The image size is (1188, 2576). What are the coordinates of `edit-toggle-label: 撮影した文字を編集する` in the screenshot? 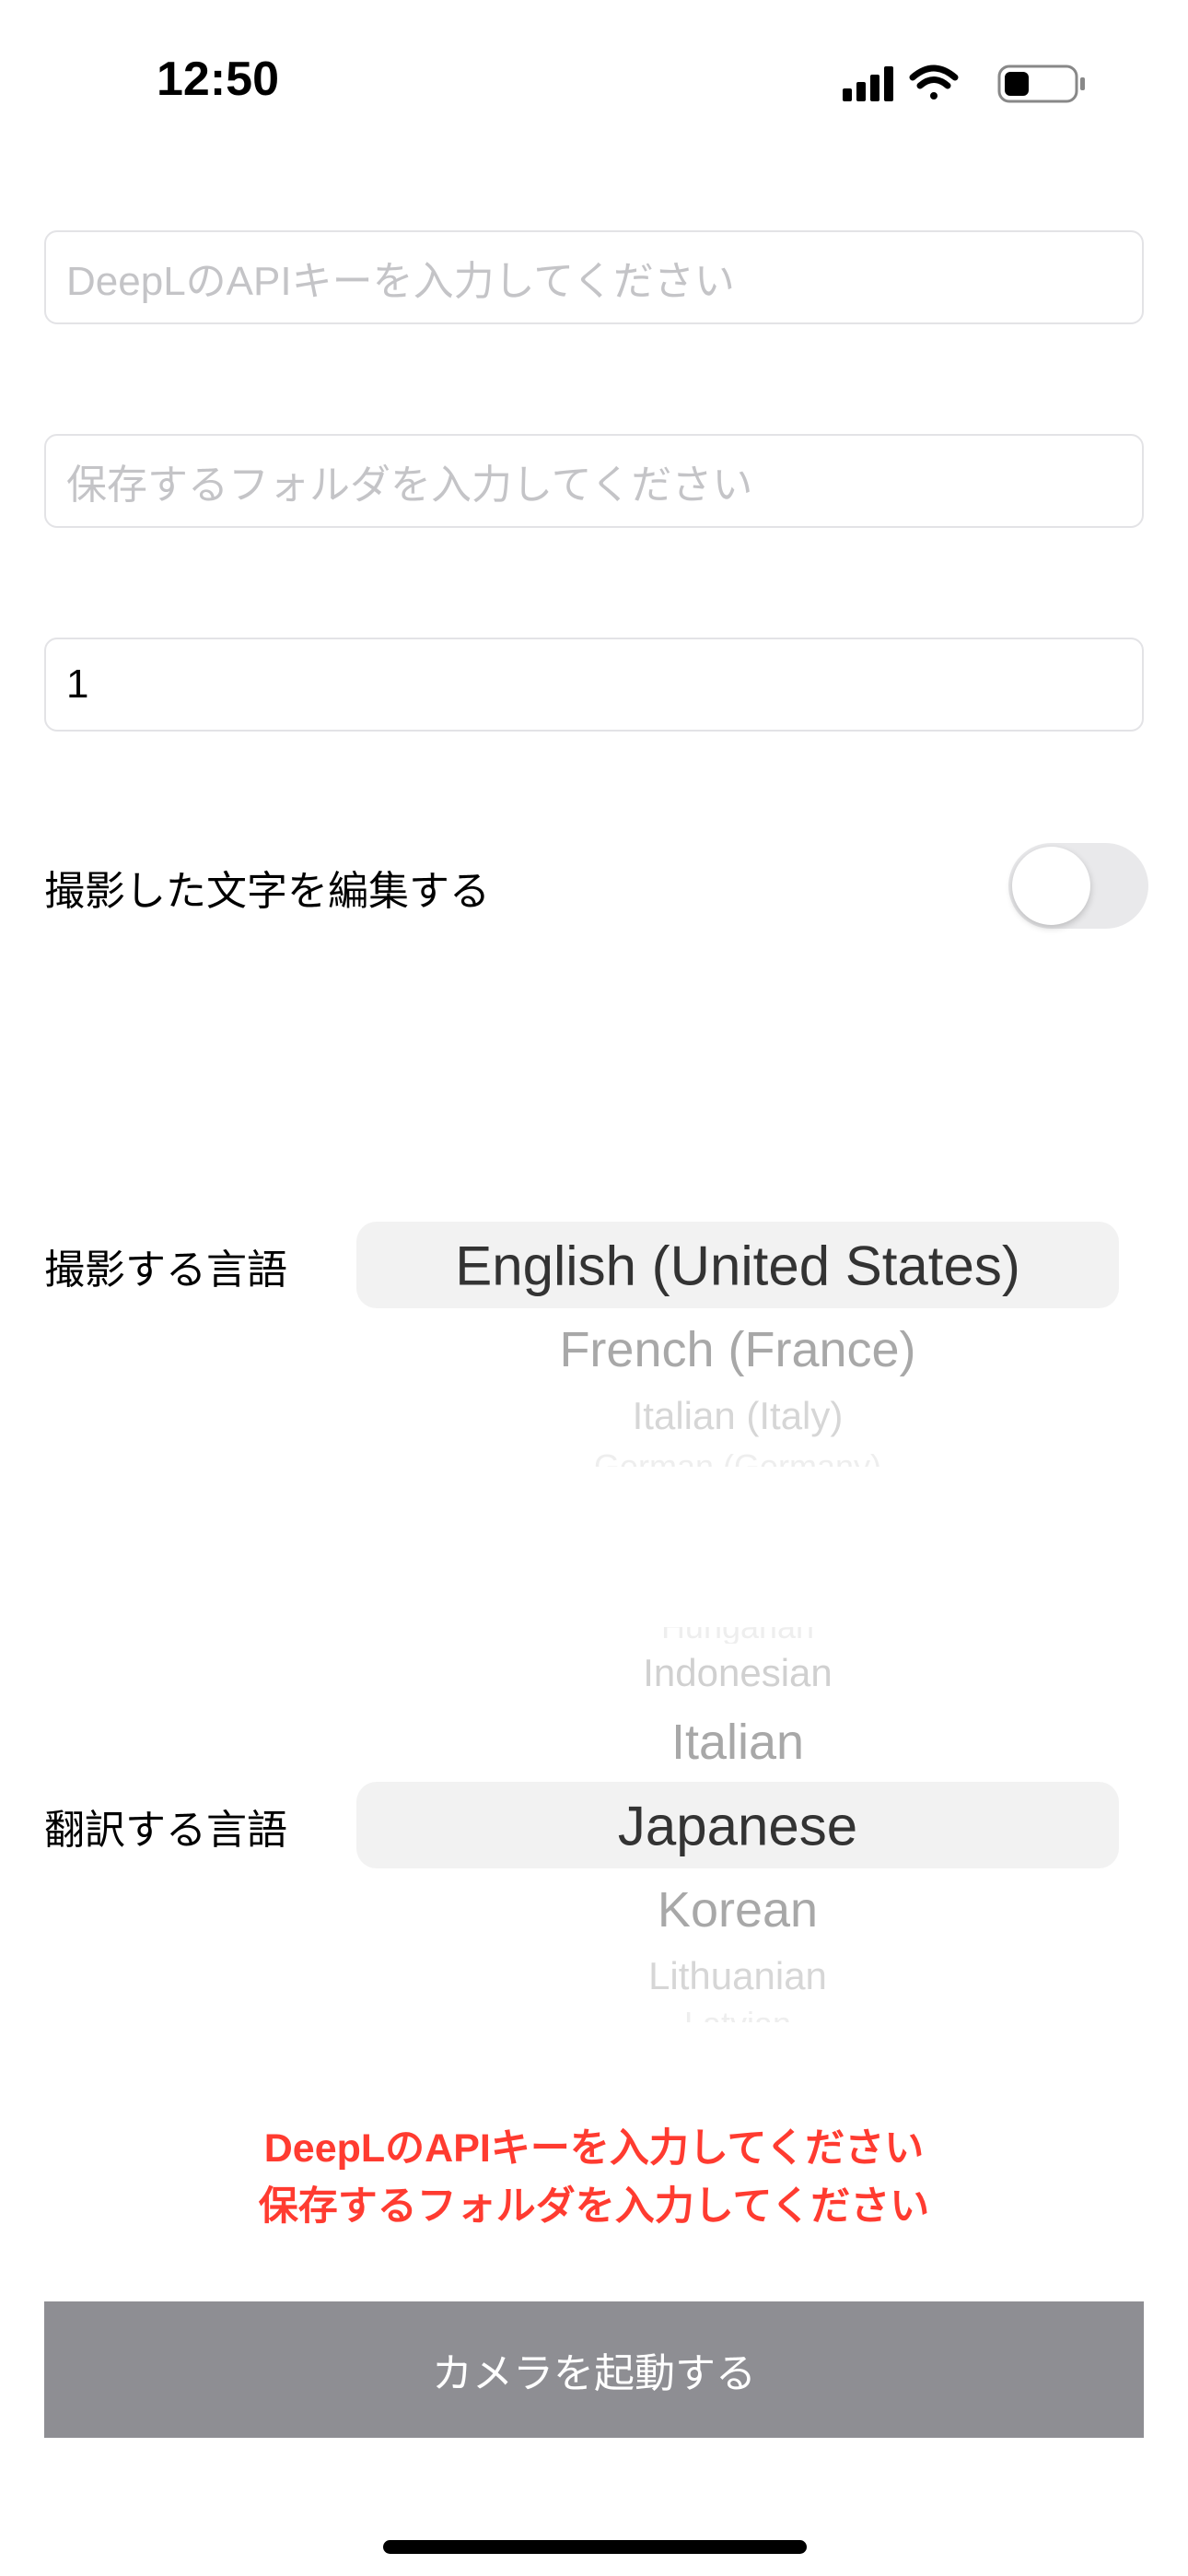 It's located at (267, 891).